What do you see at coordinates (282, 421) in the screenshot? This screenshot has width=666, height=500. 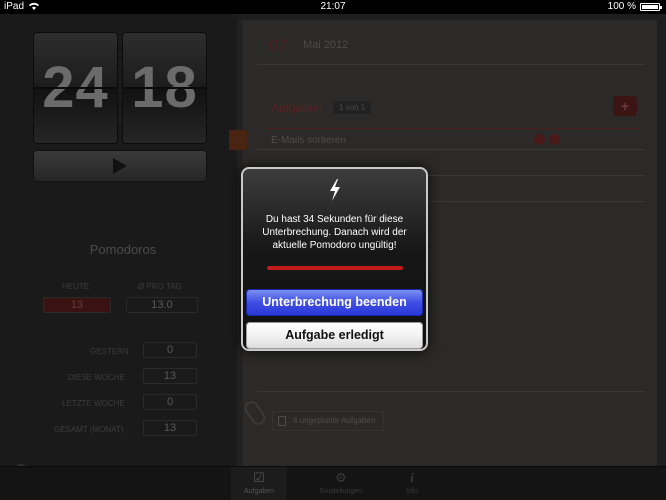 I see `document-icon` at bounding box center [282, 421].